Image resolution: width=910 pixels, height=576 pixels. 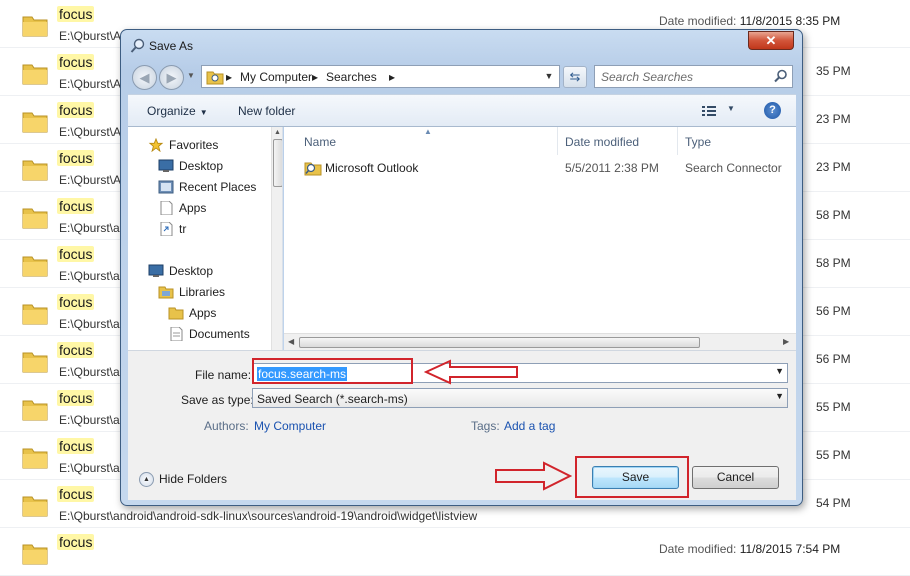 I want to click on chevron-up-icon: ▲, so click(x=146, y=480).